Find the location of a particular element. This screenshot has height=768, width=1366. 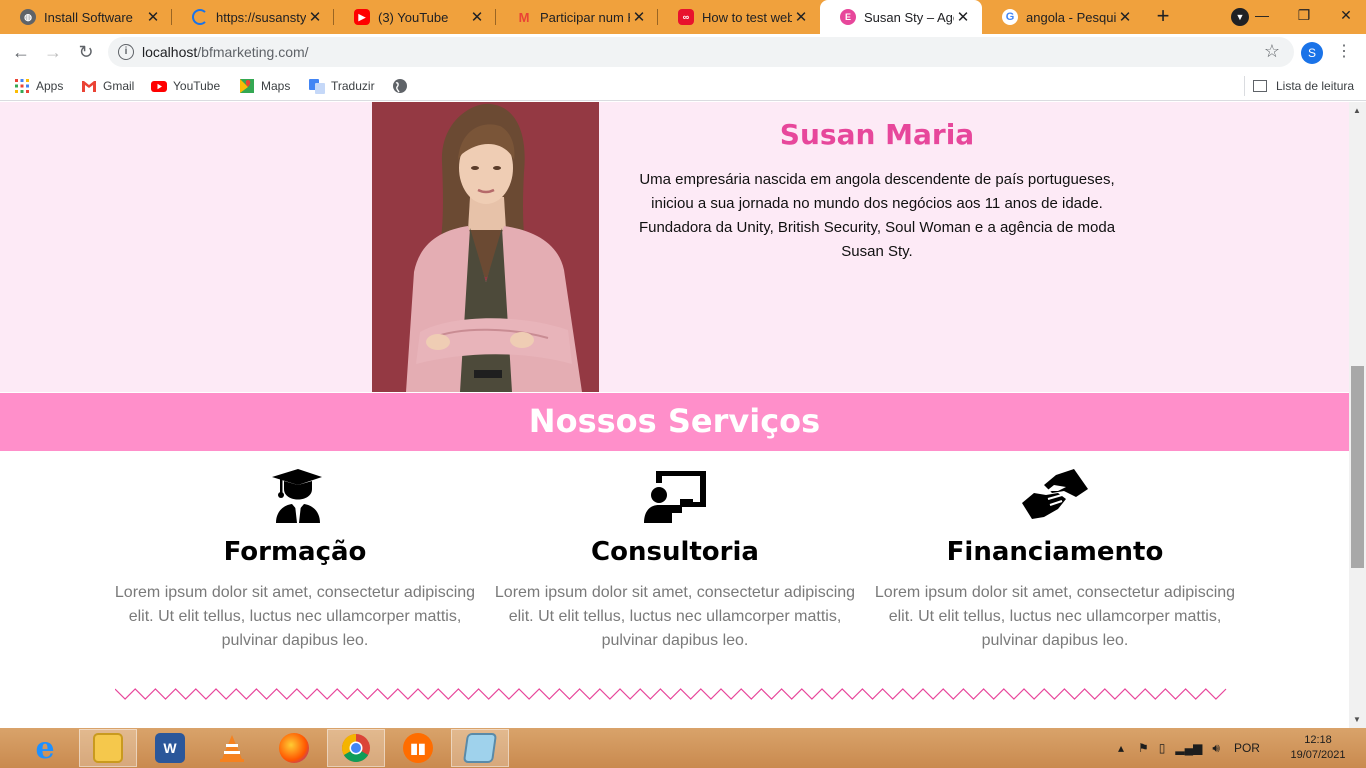

window-close-icon: ✕ is located at coordinates (1346, 17).